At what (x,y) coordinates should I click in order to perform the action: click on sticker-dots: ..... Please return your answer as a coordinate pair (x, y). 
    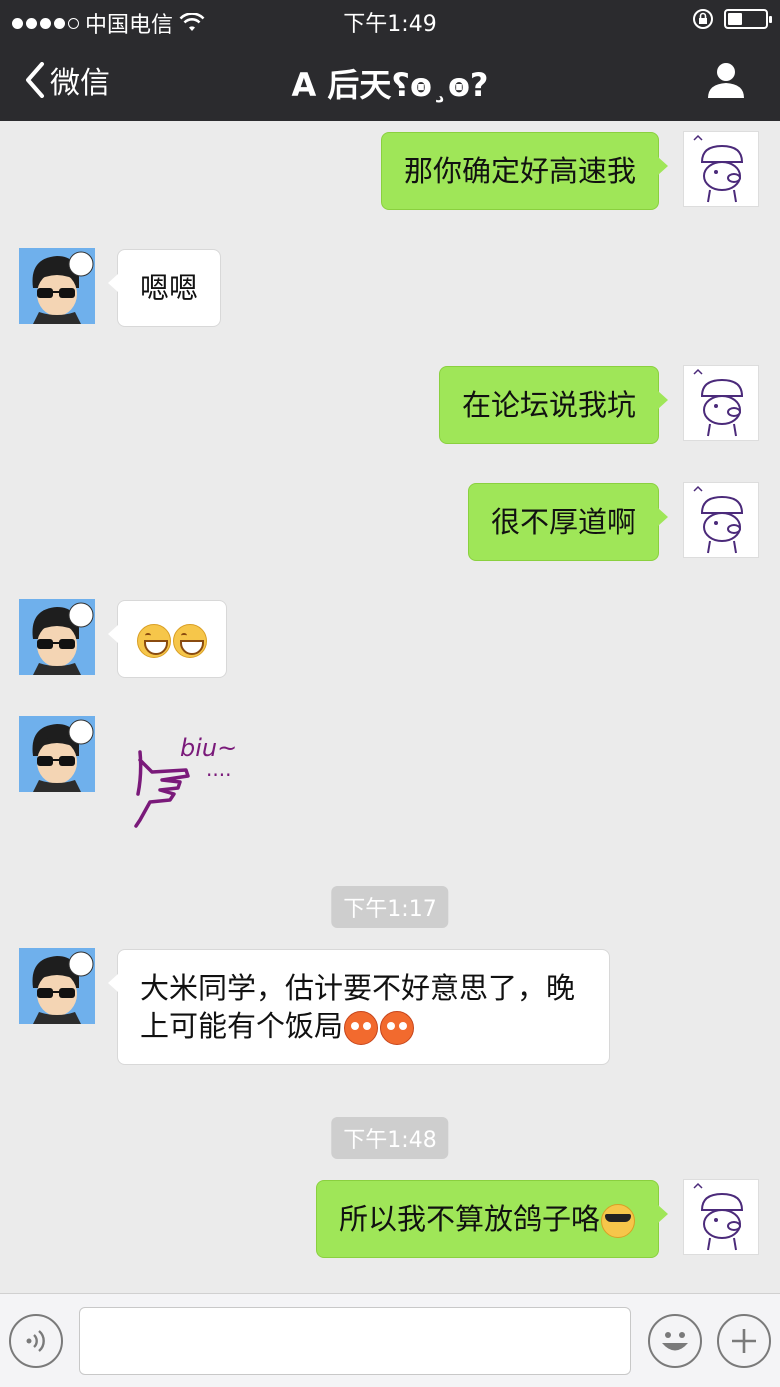
    Looking at the image, I should click on (218, 769).